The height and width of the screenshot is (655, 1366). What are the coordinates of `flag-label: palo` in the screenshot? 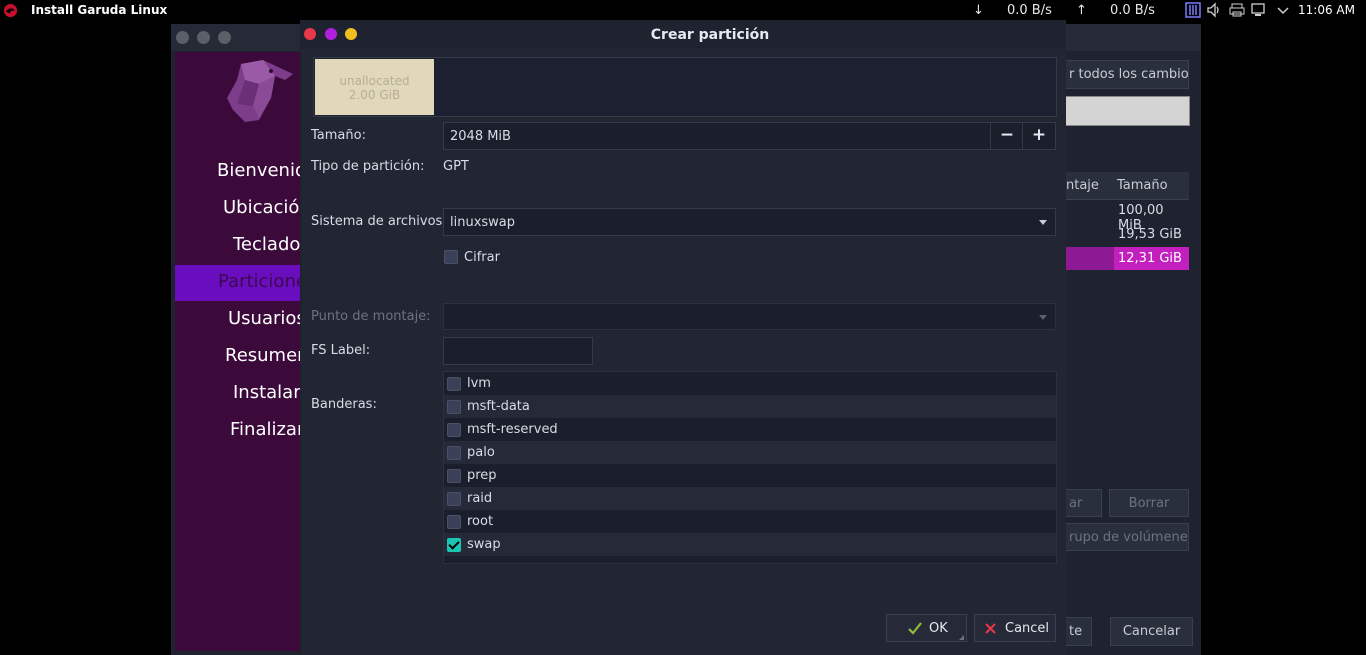 It's located at (481, 452).